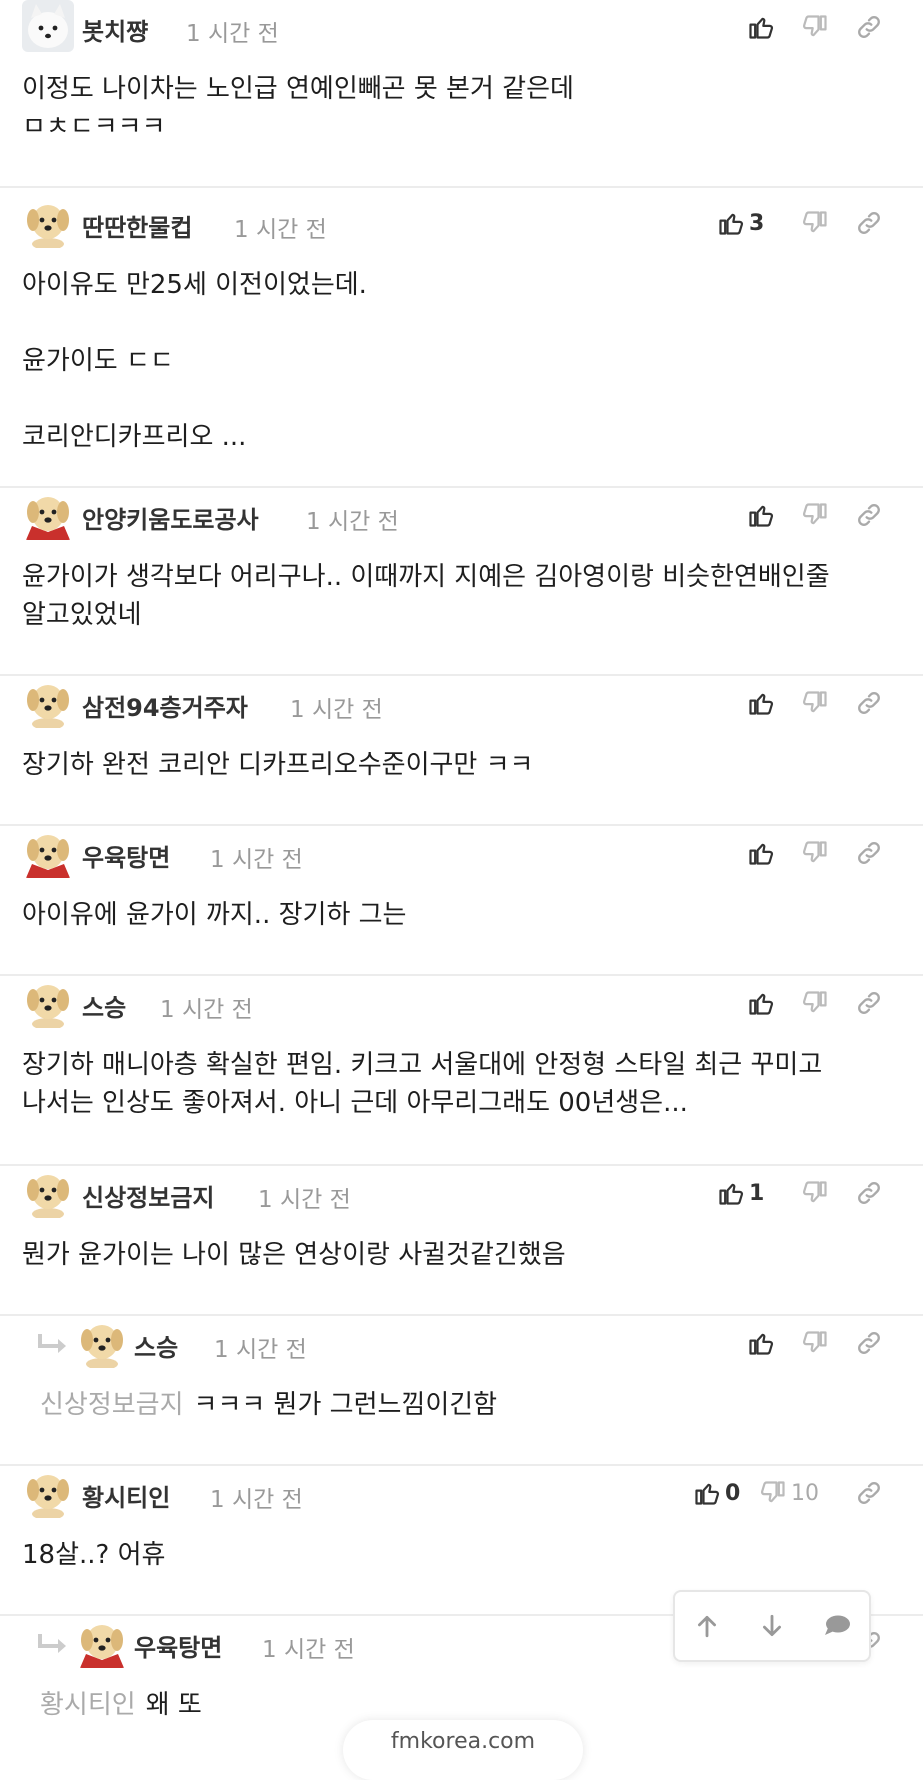 This screenshot has width=923, height=1780. I want to click on like-button: 3, so click(740, 223).